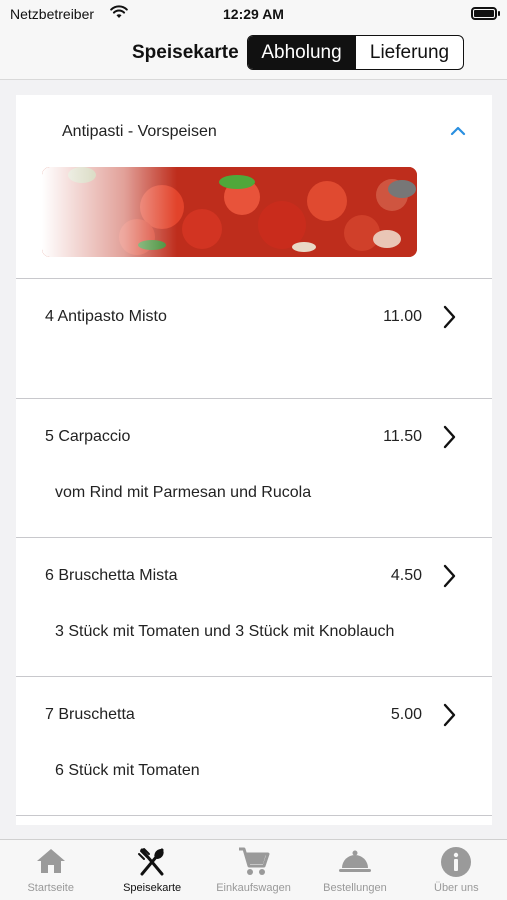  I want to click on status-bar: Netzbetreiber 12:29 AM, so click(253, 14).